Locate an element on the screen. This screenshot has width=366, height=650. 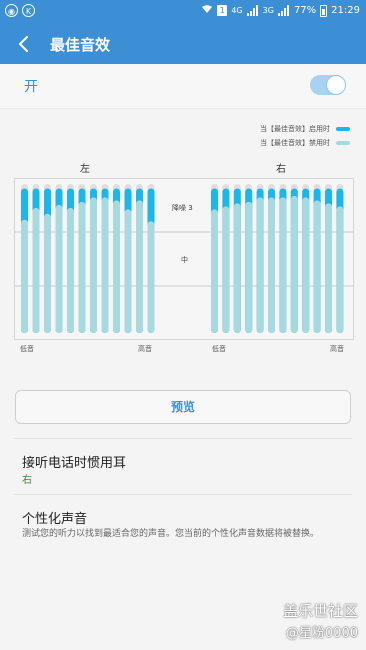
status-bar: ◉ K 1 4G 3G 77% 21:29 is located at coordinates (183, 12).